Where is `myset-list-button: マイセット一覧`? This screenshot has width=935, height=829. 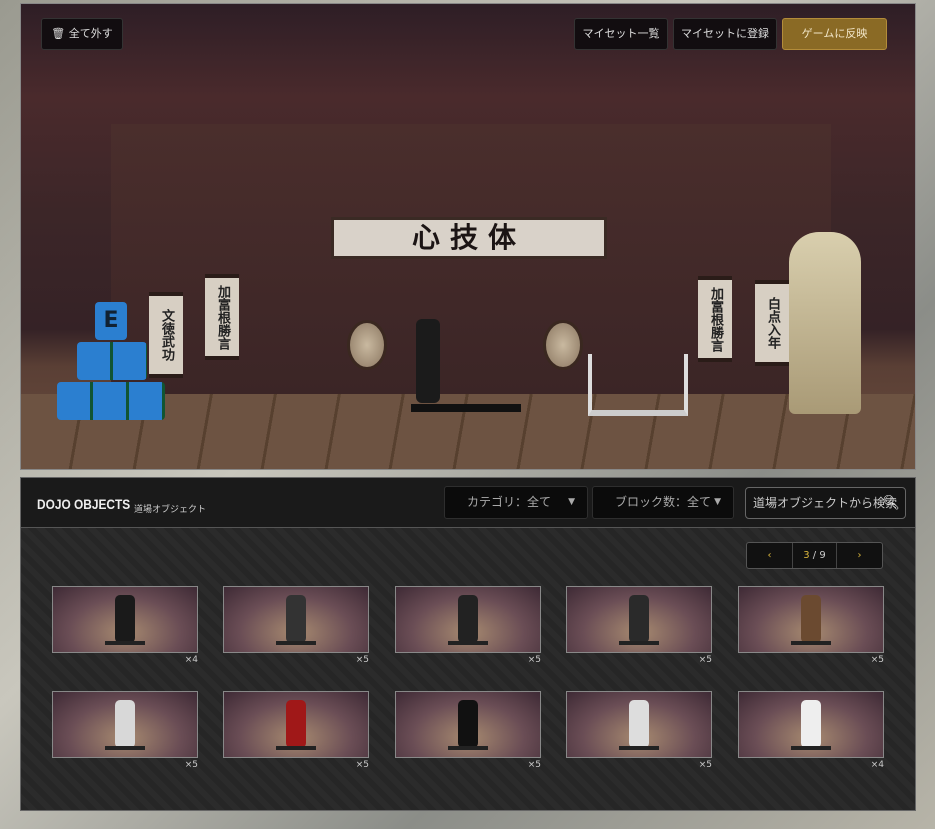 myset-list-button: マイセット一覧 is located at coordinates (621, 34).